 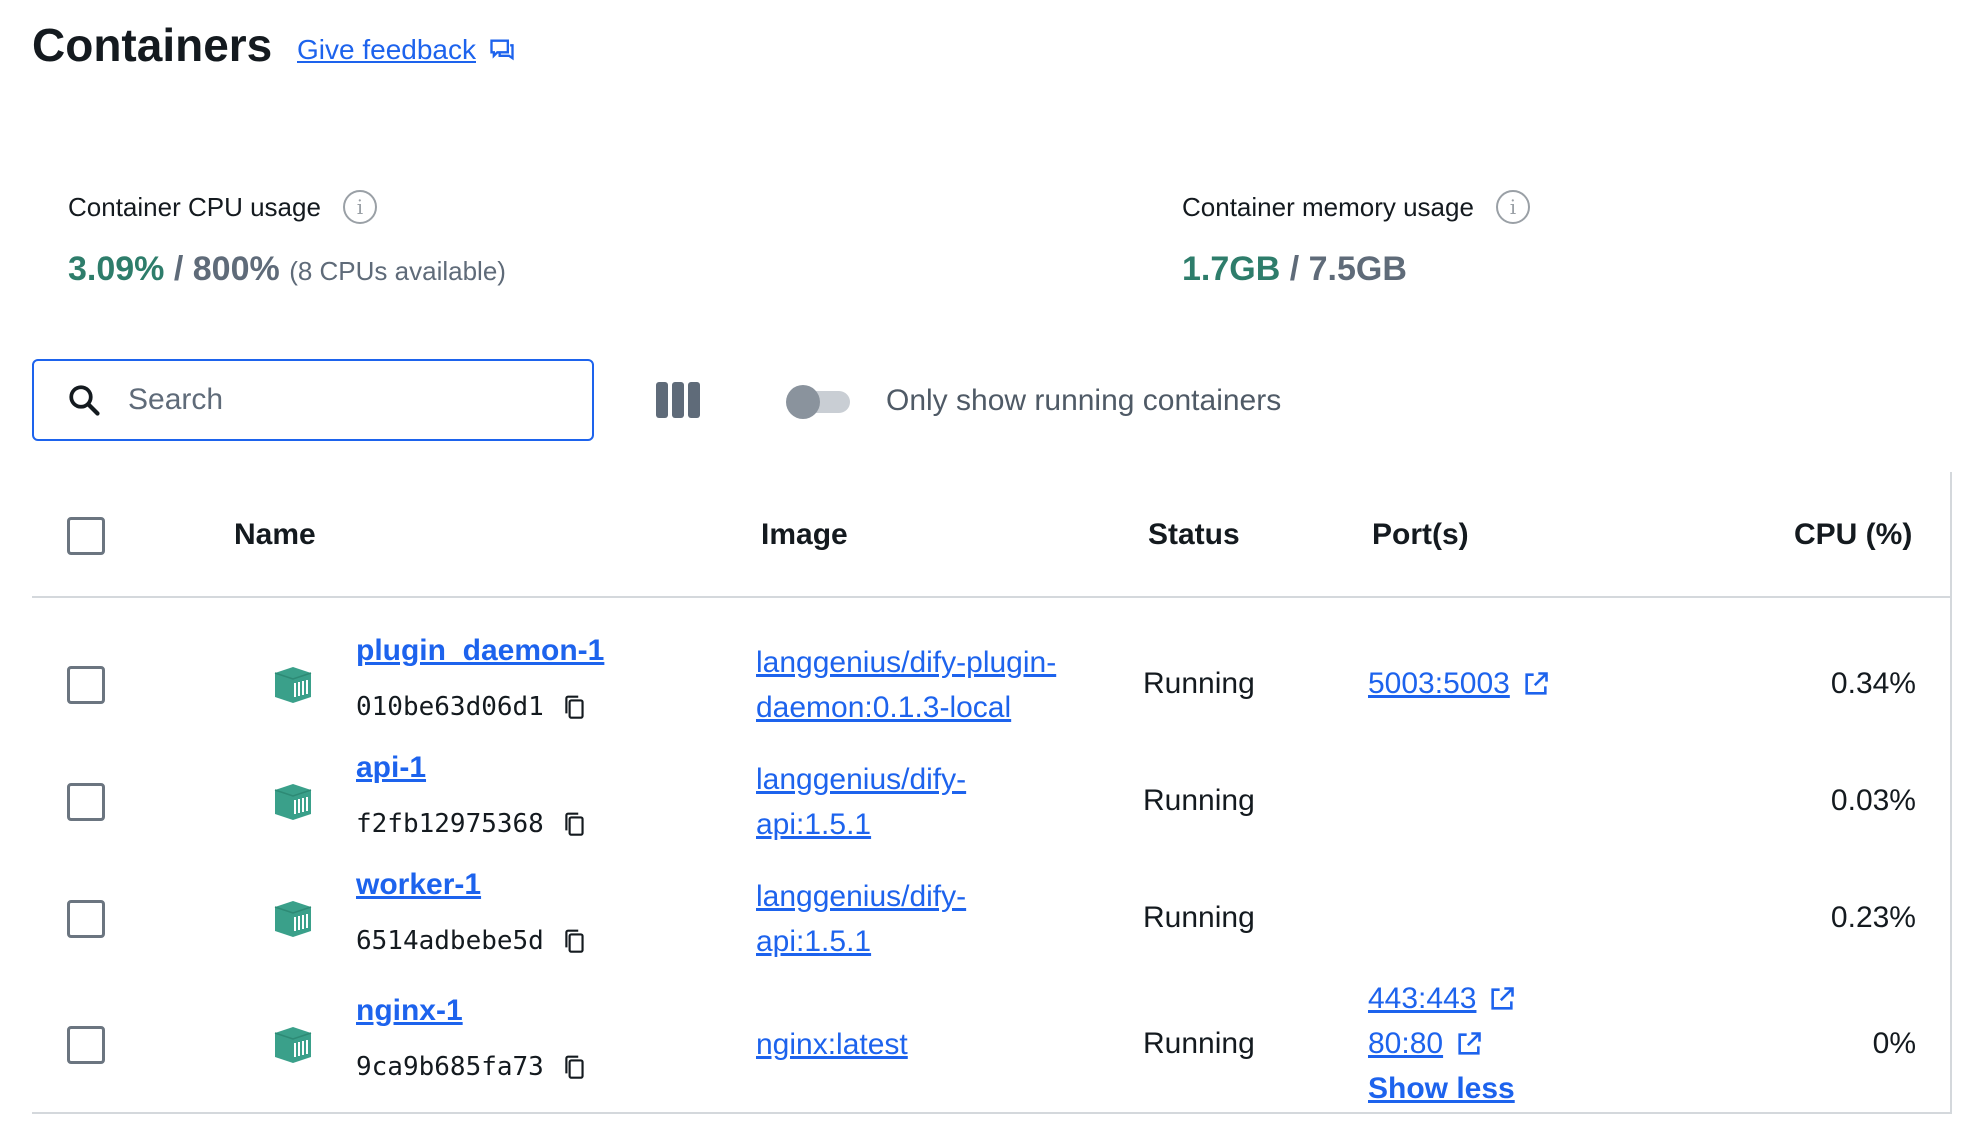 What do you see at coordinates (152, 45) in the screenshot?
I see `page-title: Containers` at bounding box center [152, 45].